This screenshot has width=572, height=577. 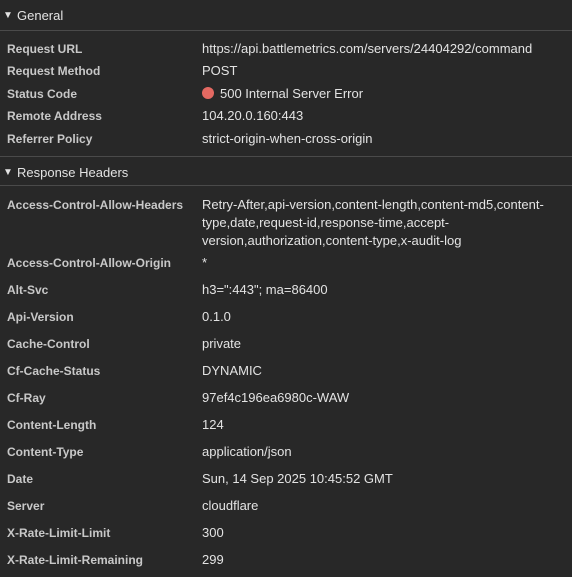 What do you see at coordinates (54, 371) in the screenshot?
I see `header-key: Cf-Cache-Status` at bounding box center [54, 371].